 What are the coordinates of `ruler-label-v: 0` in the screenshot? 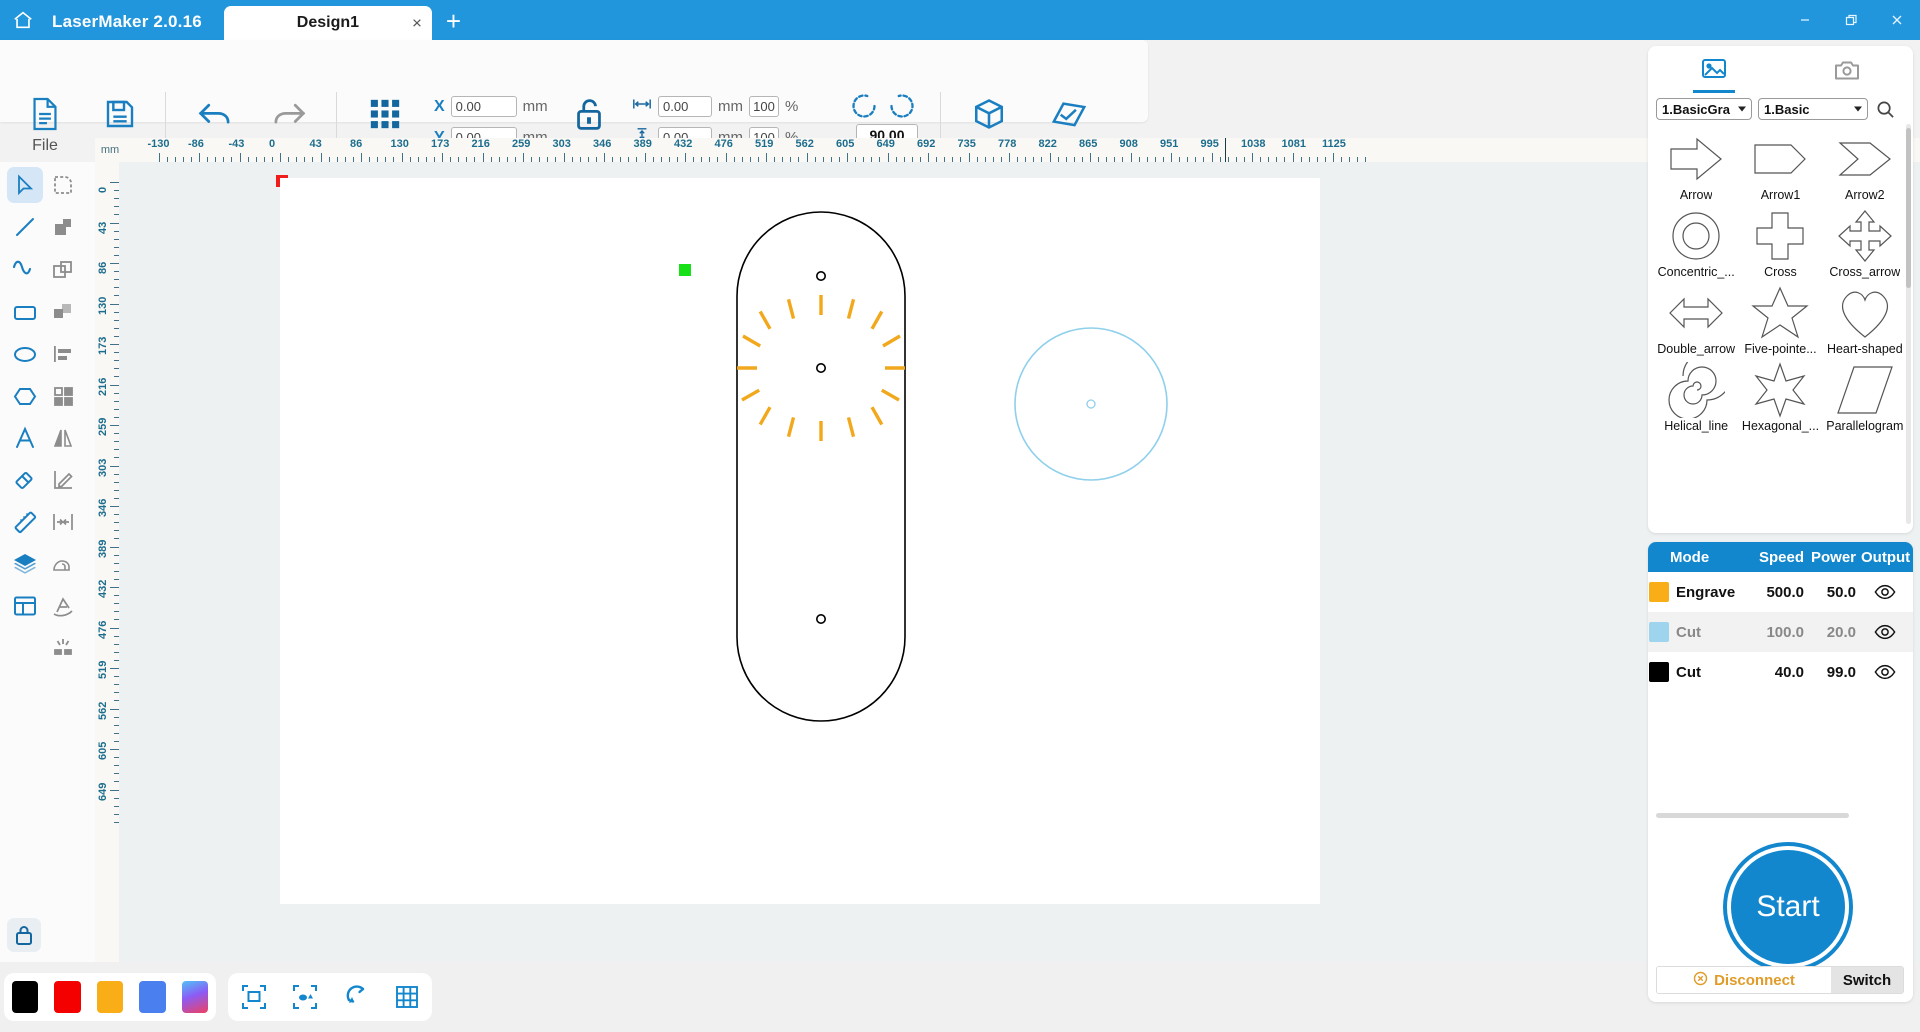 It's located at (103, 189).